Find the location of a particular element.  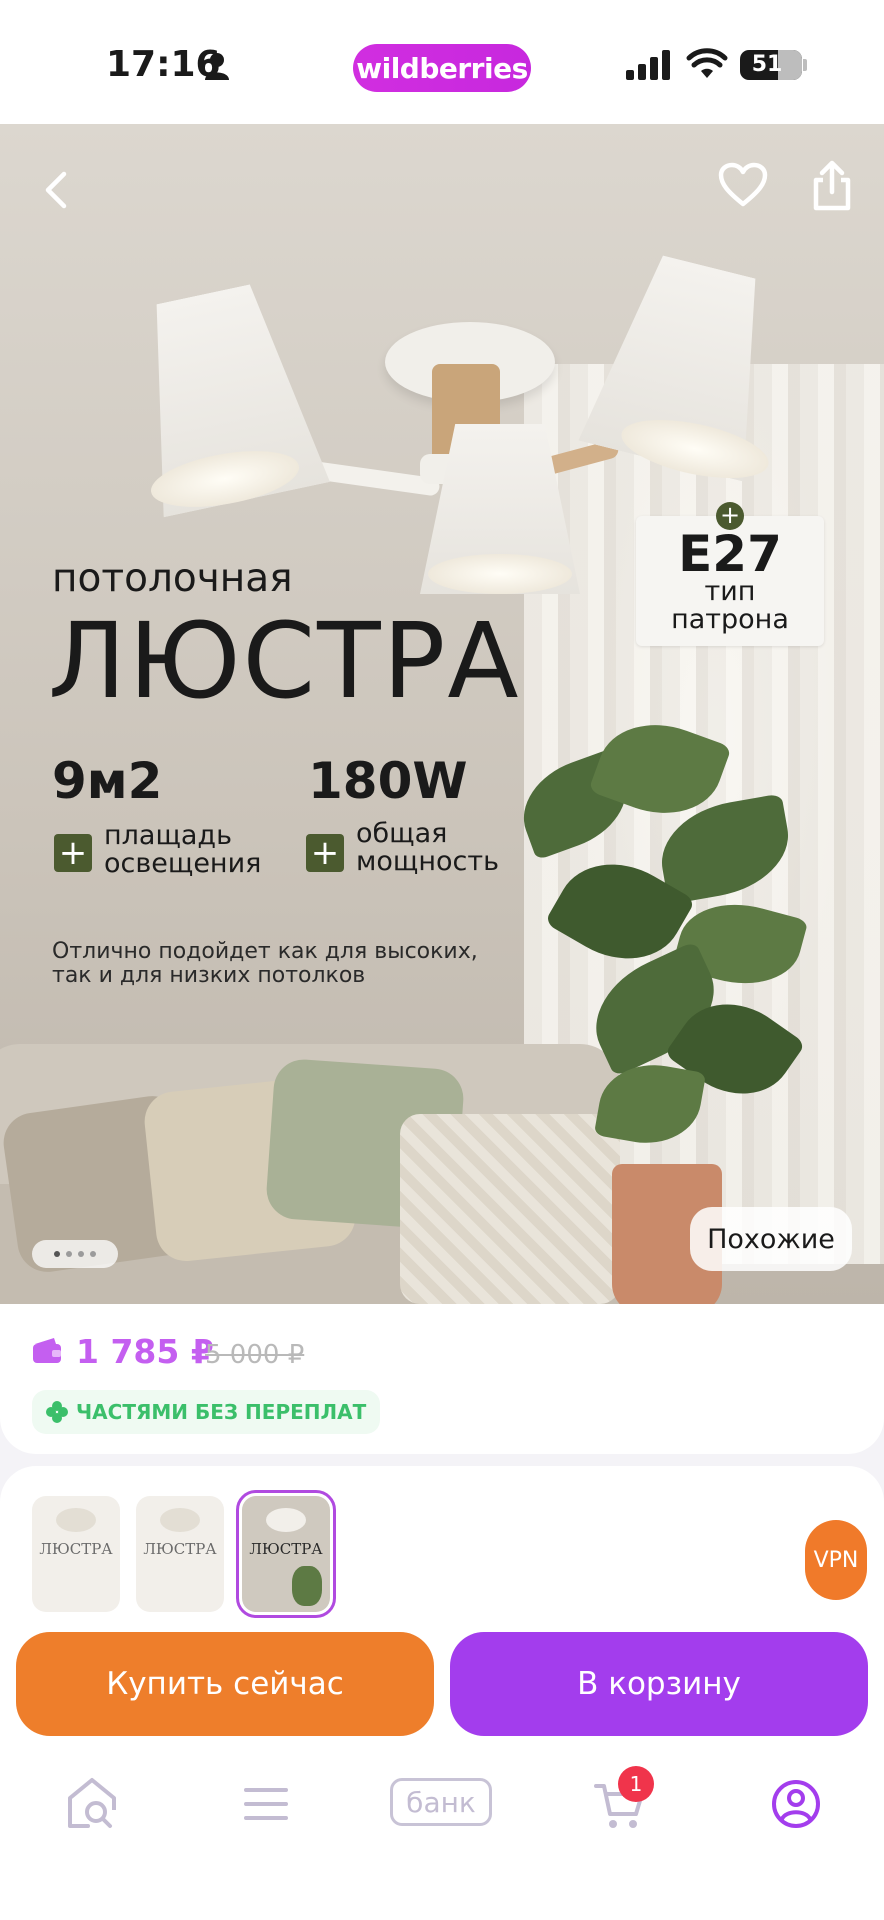

battery-tip is located at coordinates (805, 65).